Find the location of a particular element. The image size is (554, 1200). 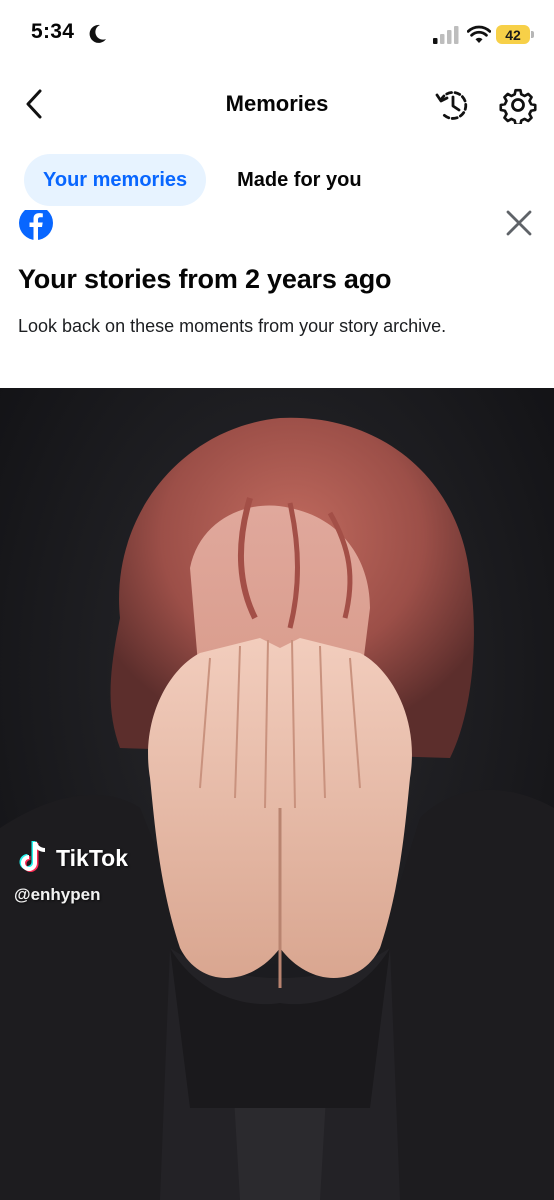

gear-icon is located at coordinates (518, 105).